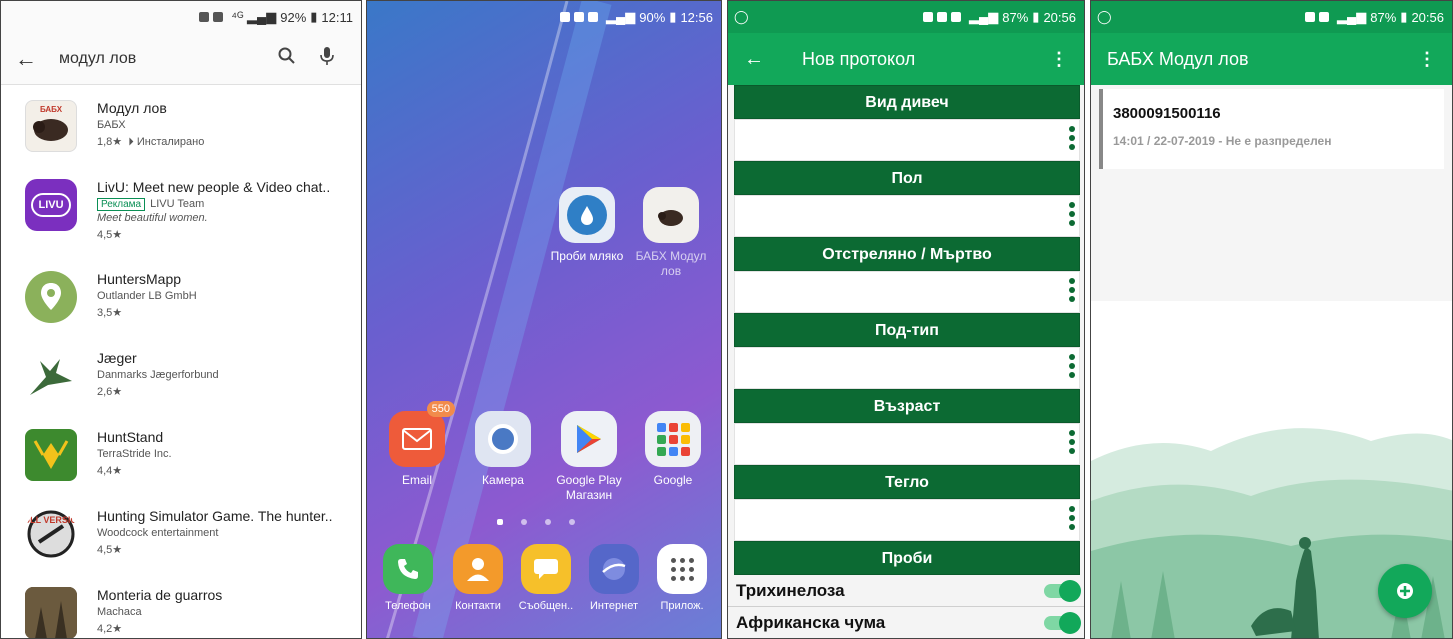 This screenshot has height=639, width=1453. What do you see at coordinates (907, 140) in the screenshot?
I see `species-field` at bounding box center [907, 140].